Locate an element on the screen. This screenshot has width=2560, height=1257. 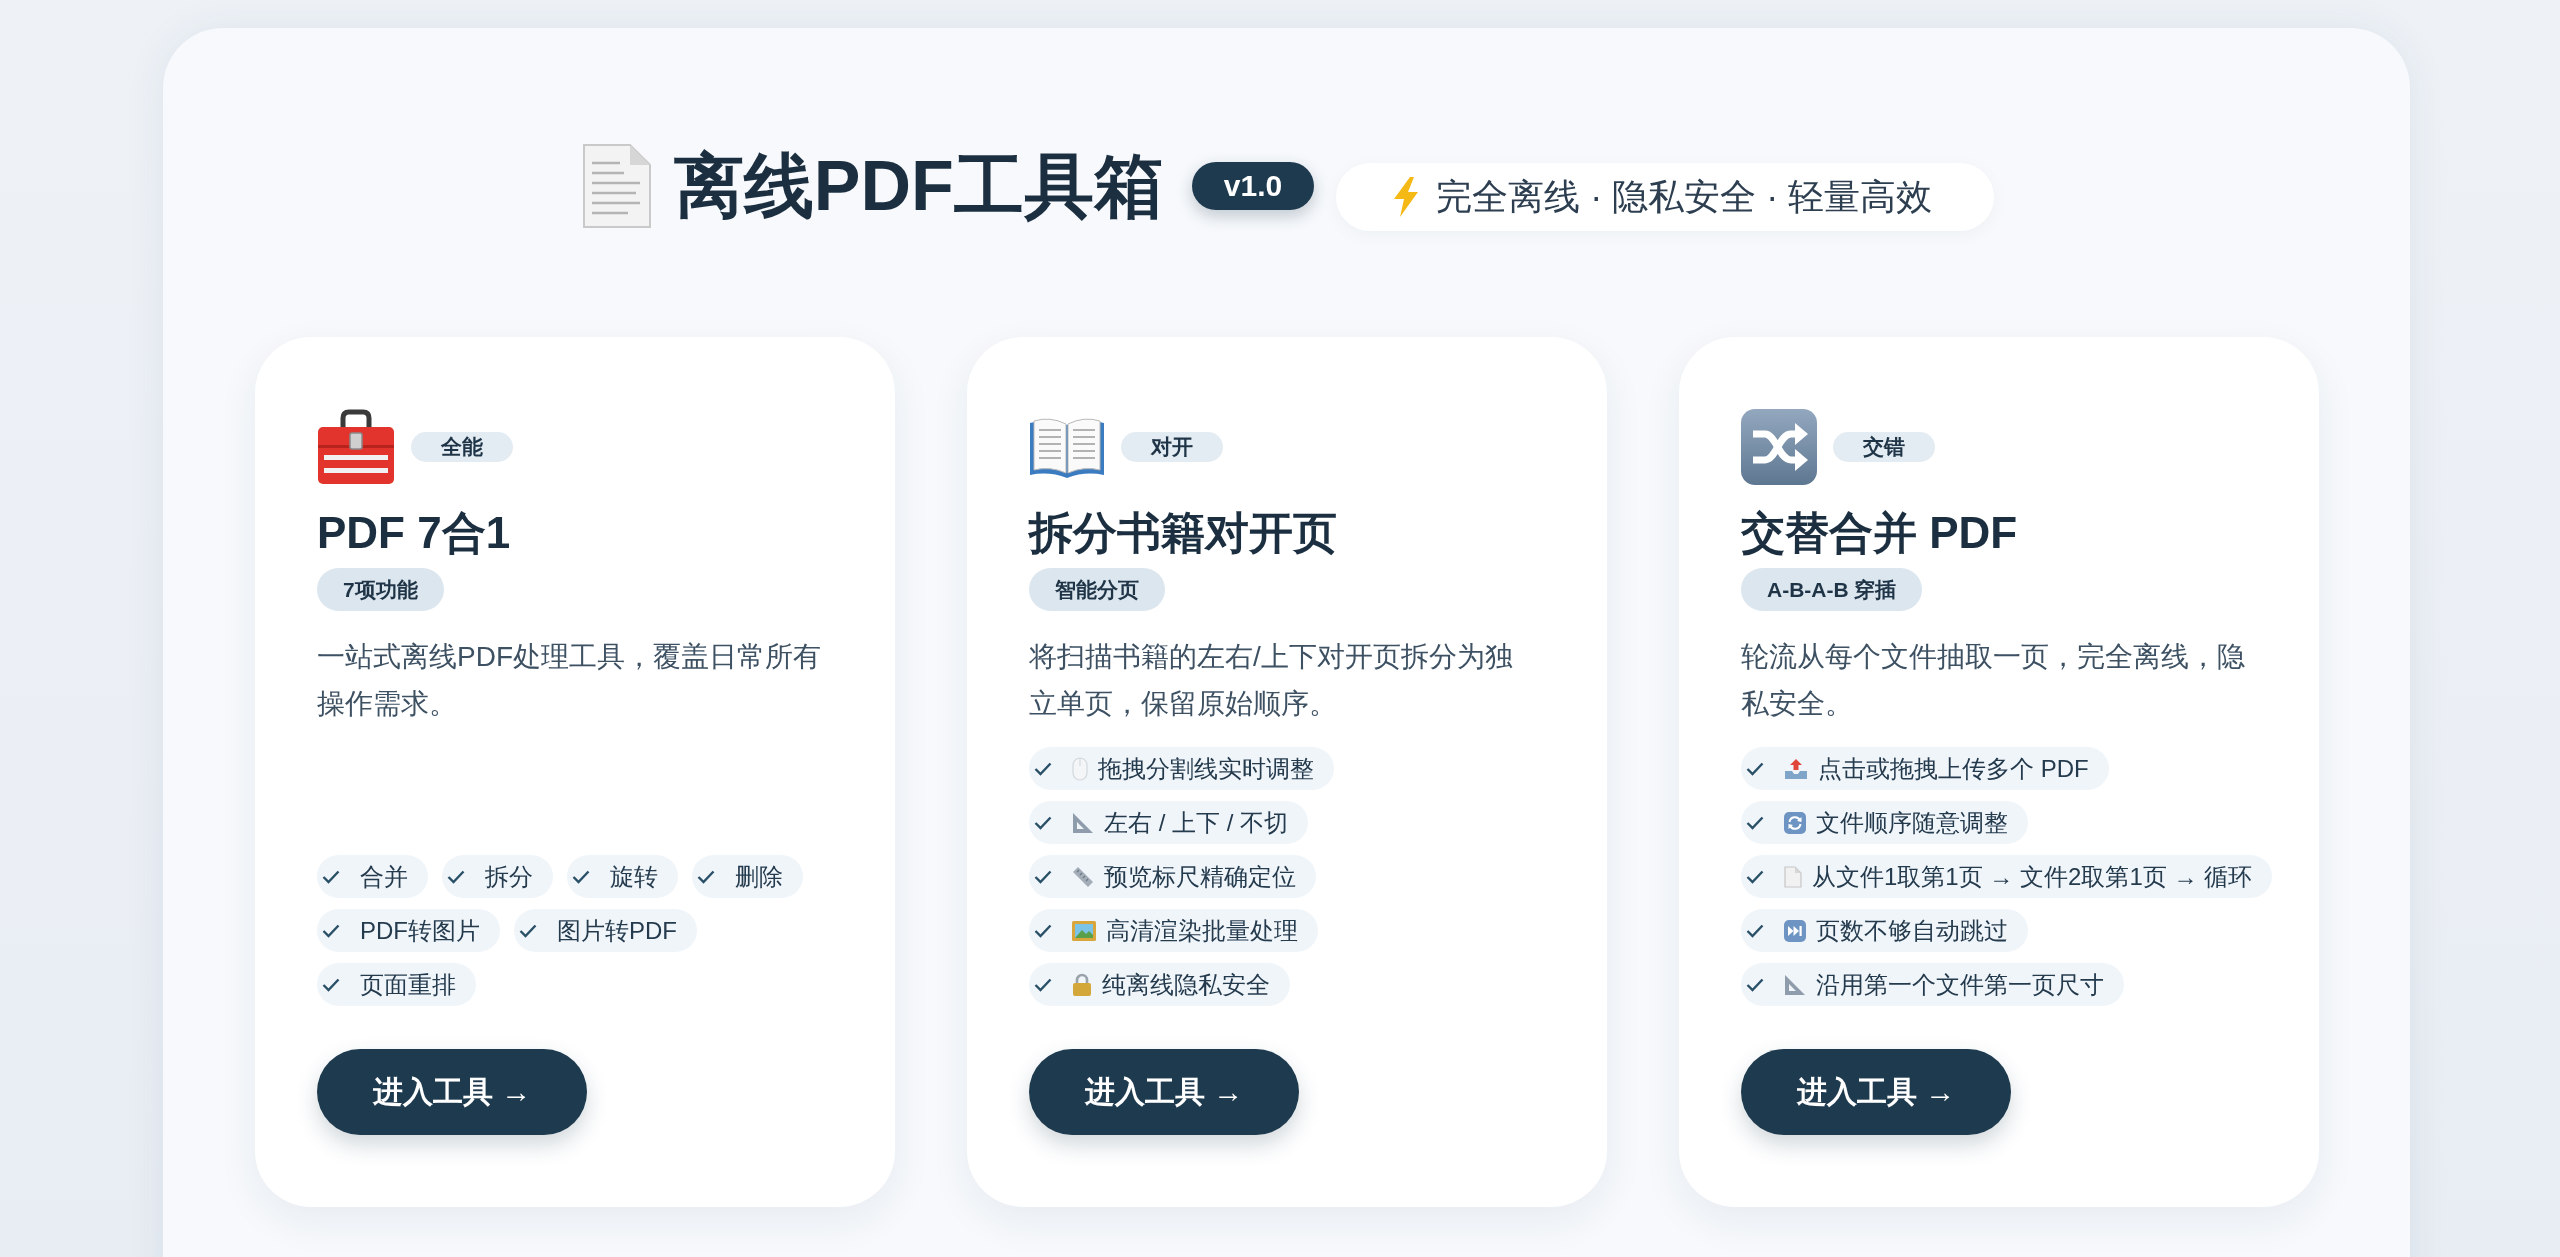
feature-label: 预览标尺精确定位 is located at coordinates (1200, 876).